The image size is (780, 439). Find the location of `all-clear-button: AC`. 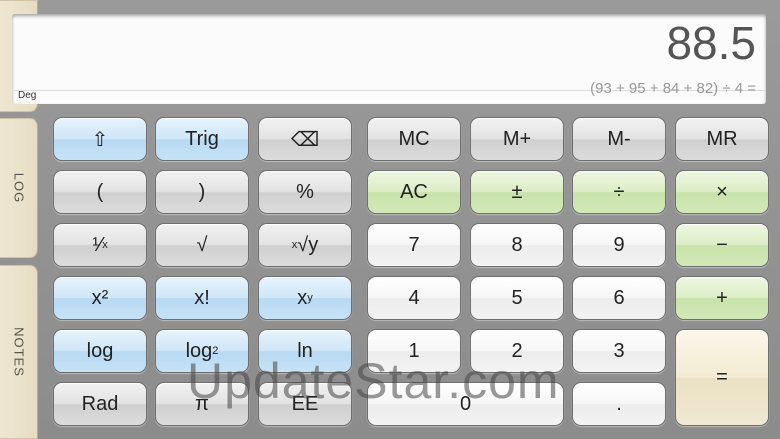

all-clear-button: AC is located at coordinates (414, 192).